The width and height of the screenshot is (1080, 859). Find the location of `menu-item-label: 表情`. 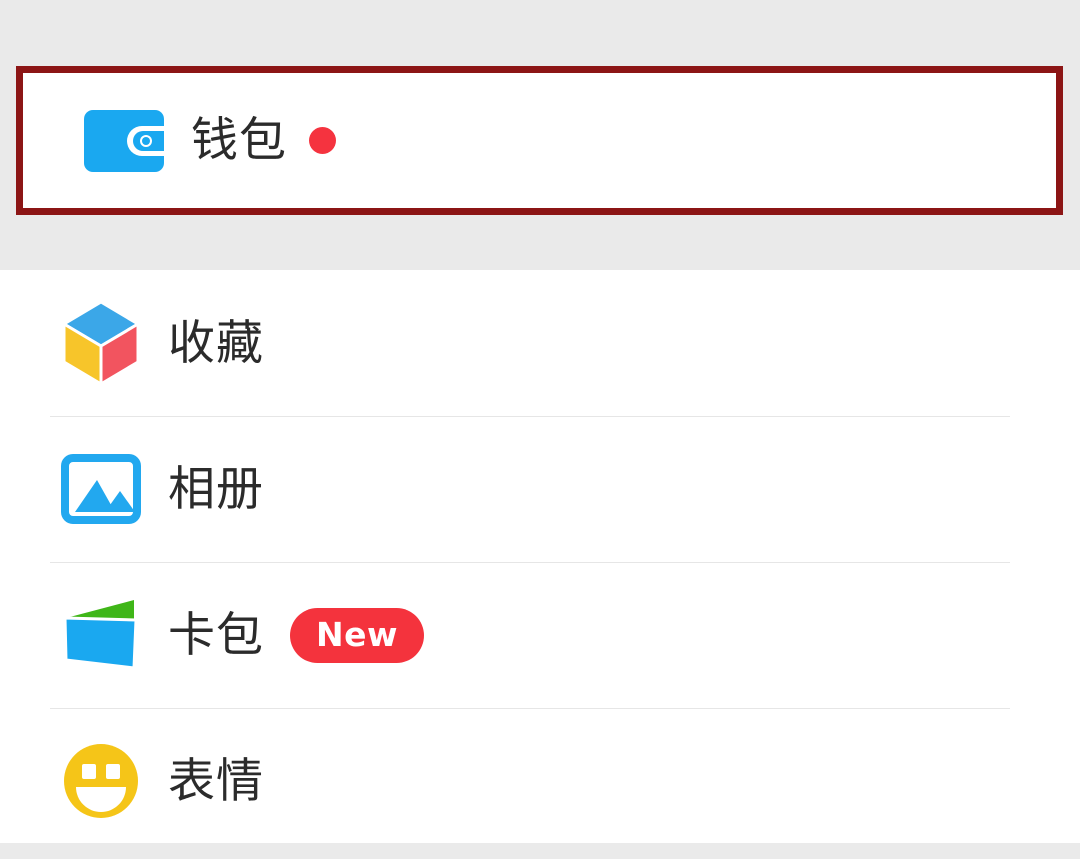

menu-item-label: 表情 is located at coordinates (216, 781).